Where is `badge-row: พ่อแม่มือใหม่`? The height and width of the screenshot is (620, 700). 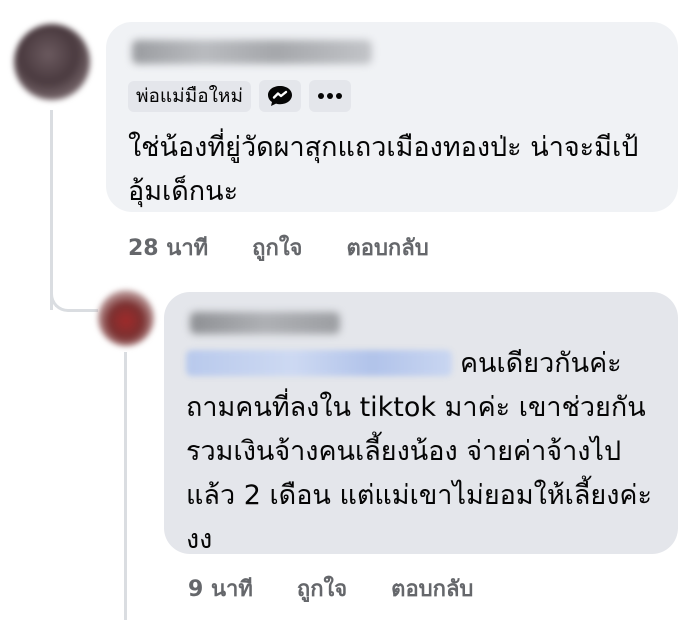
badge-row: พ่อแม่มือใหม่ is located at coordinates (239, 96).